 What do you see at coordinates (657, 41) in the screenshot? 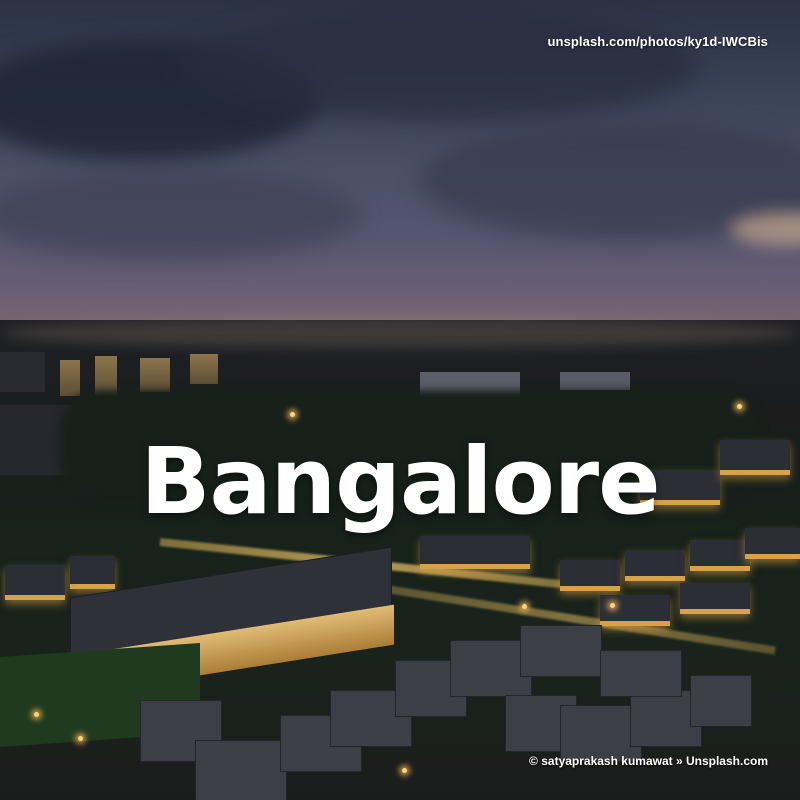
I see `photo-source-url: unsplash.com/photos/ky1d-IWCBis` at bounding box center [657, 41].